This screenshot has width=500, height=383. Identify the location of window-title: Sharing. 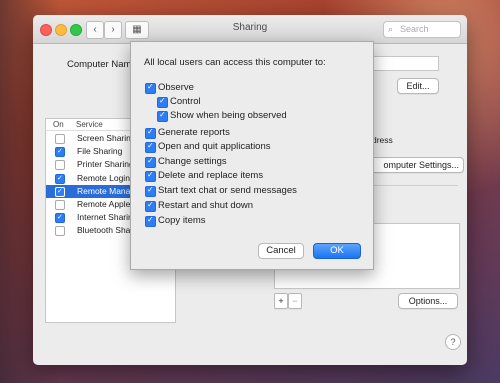
(250, 27).